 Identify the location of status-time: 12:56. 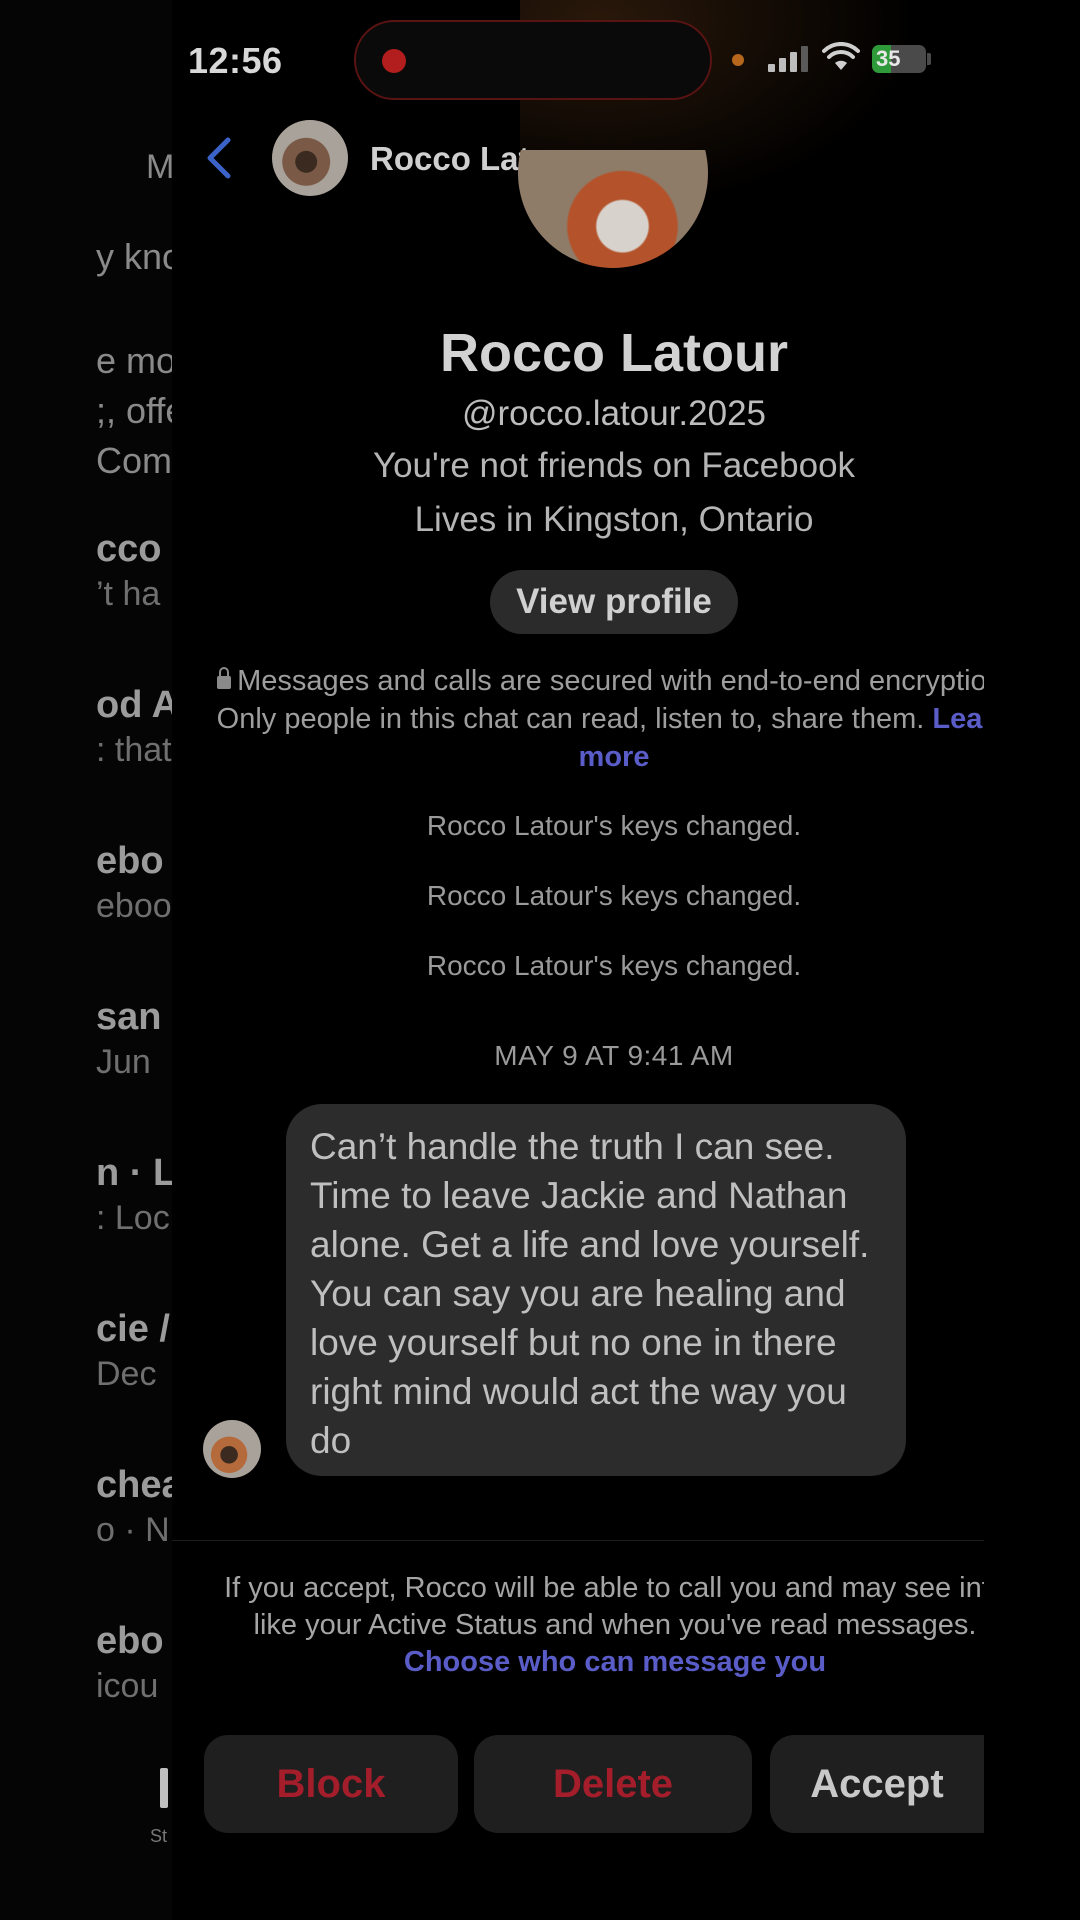
(235, 60).